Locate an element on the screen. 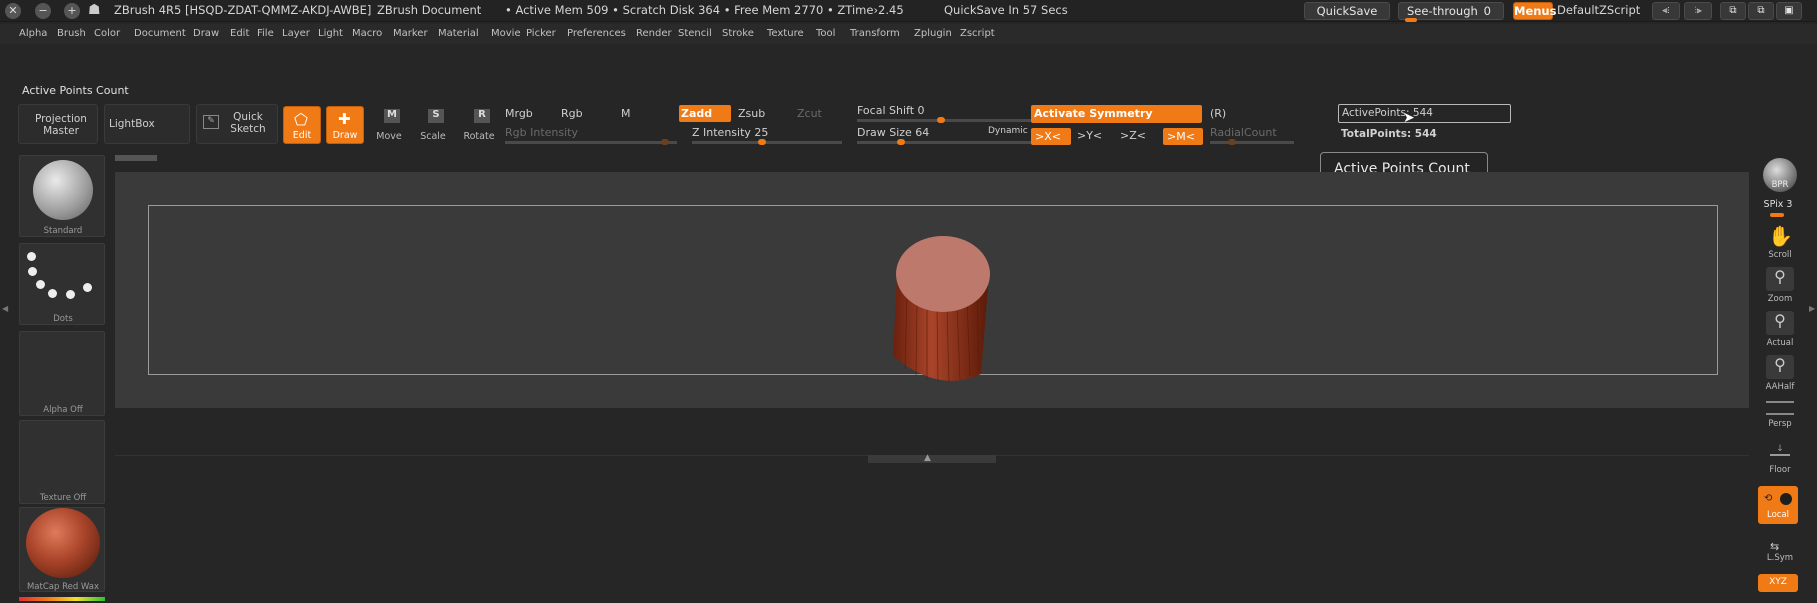 The width and height of the screenshot is (1817, 603). persp-button: Persp is located at coordinates (1780, 415).